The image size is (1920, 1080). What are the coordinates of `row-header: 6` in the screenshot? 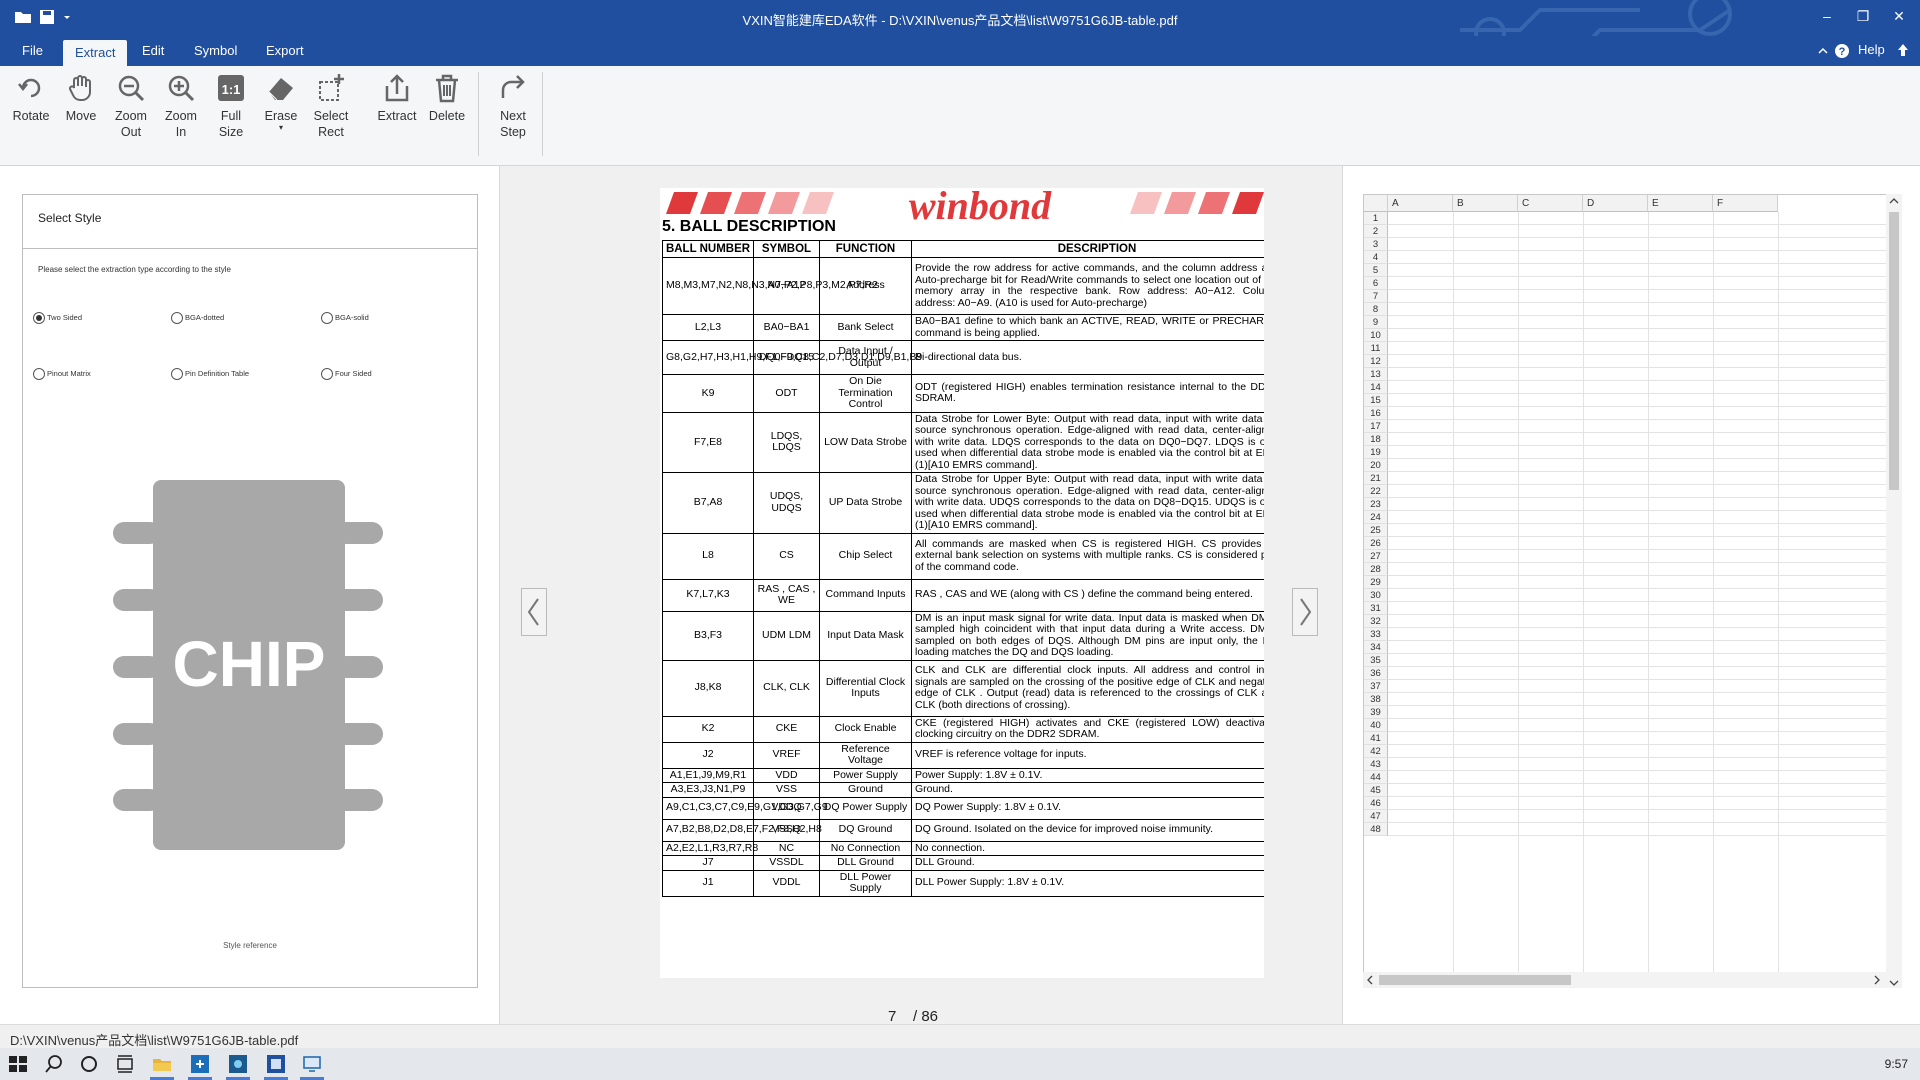 It's located at (1376, 283).